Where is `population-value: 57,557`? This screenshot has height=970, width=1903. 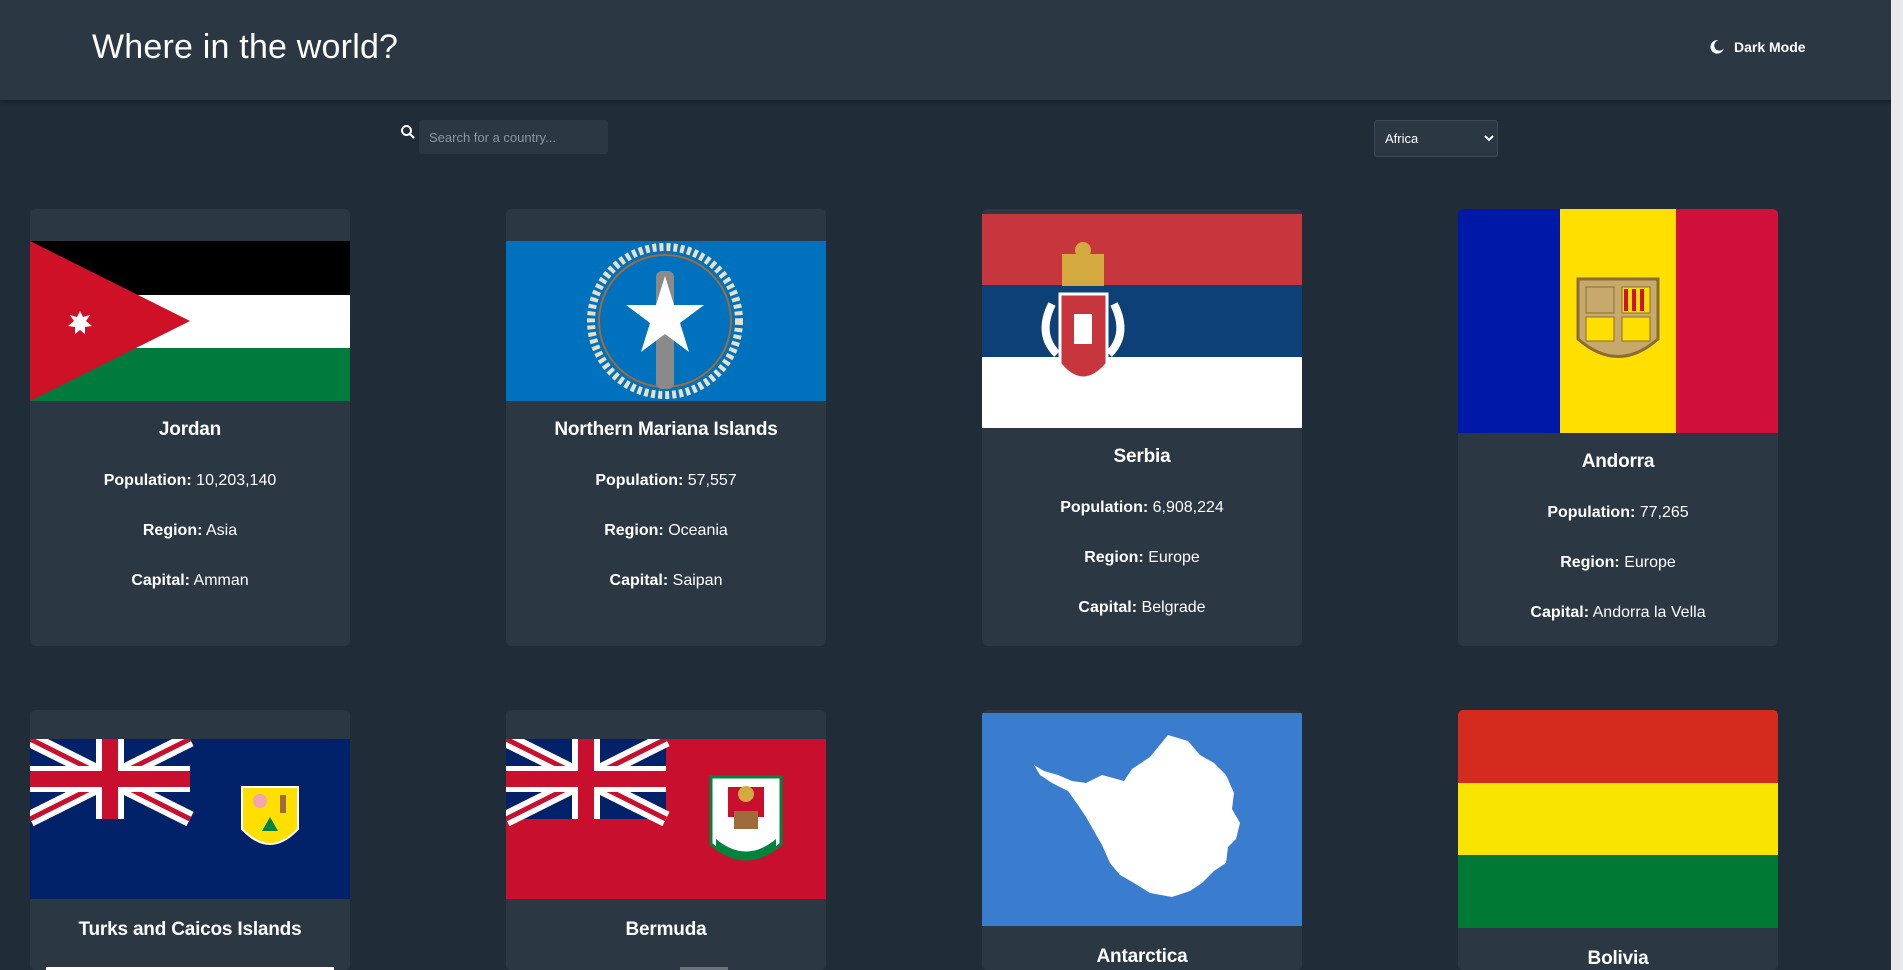 population-value: 57,557 is located at coordinates (712, 480).